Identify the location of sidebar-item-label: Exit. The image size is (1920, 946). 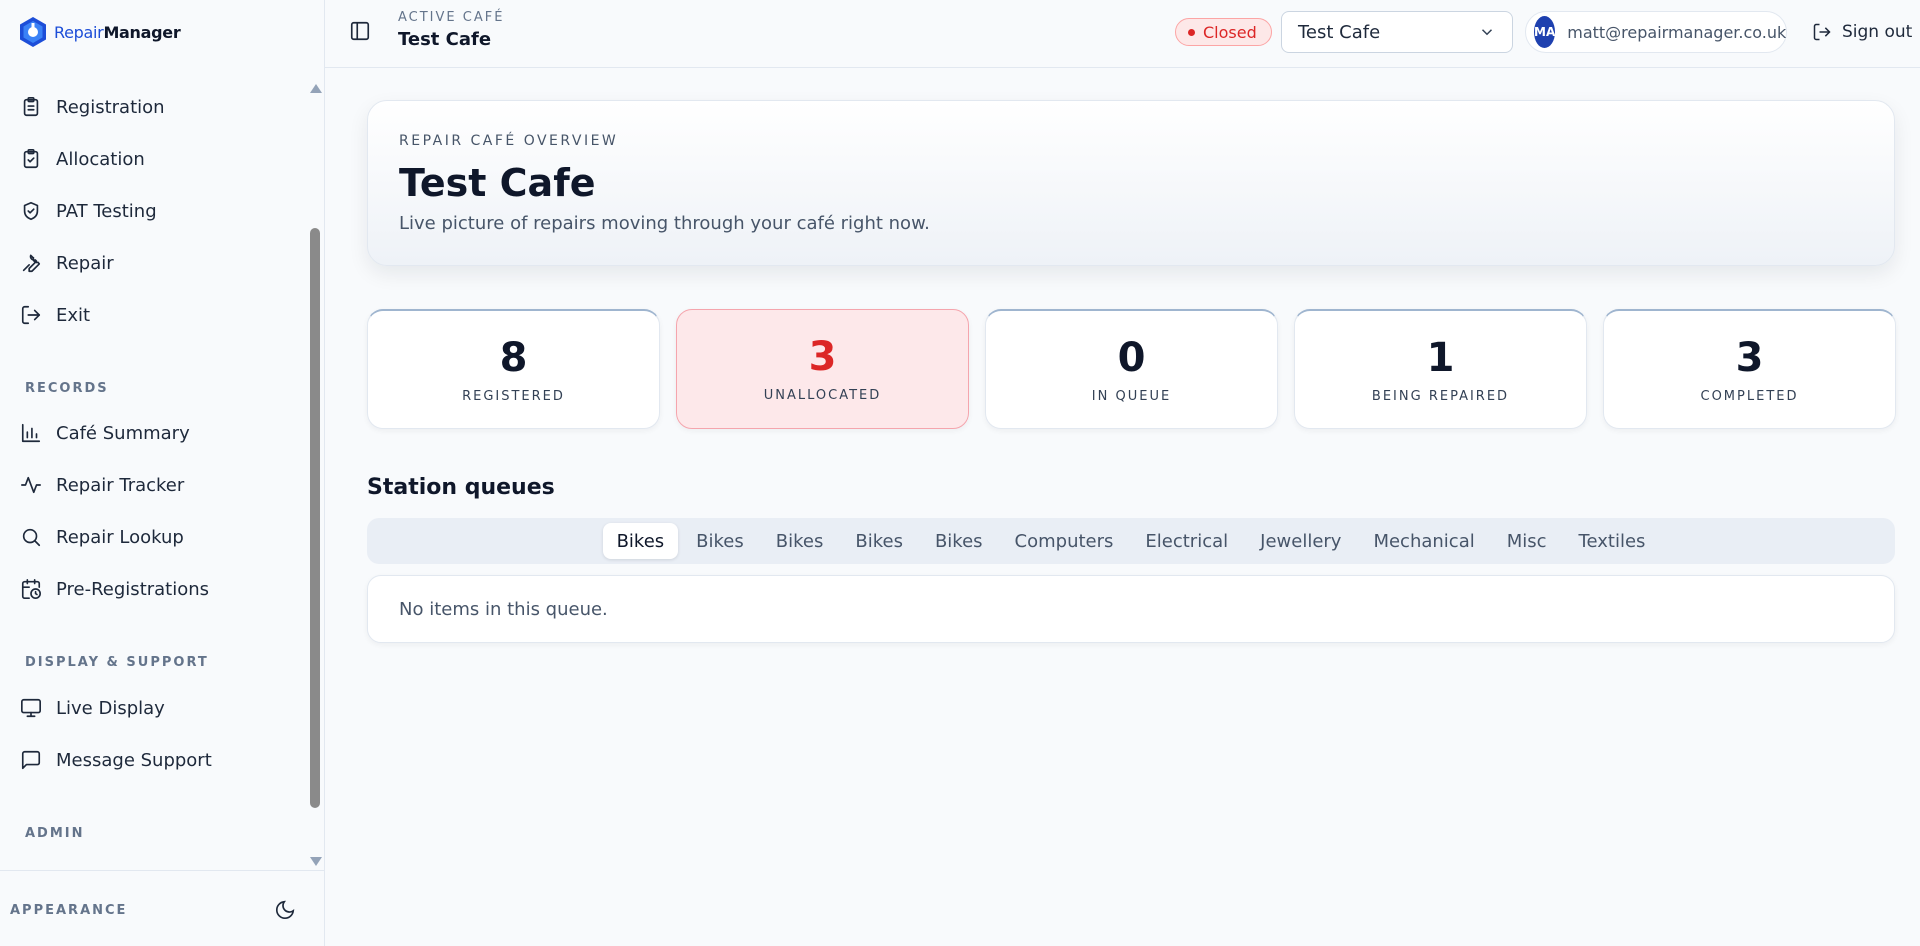
(73, 315).